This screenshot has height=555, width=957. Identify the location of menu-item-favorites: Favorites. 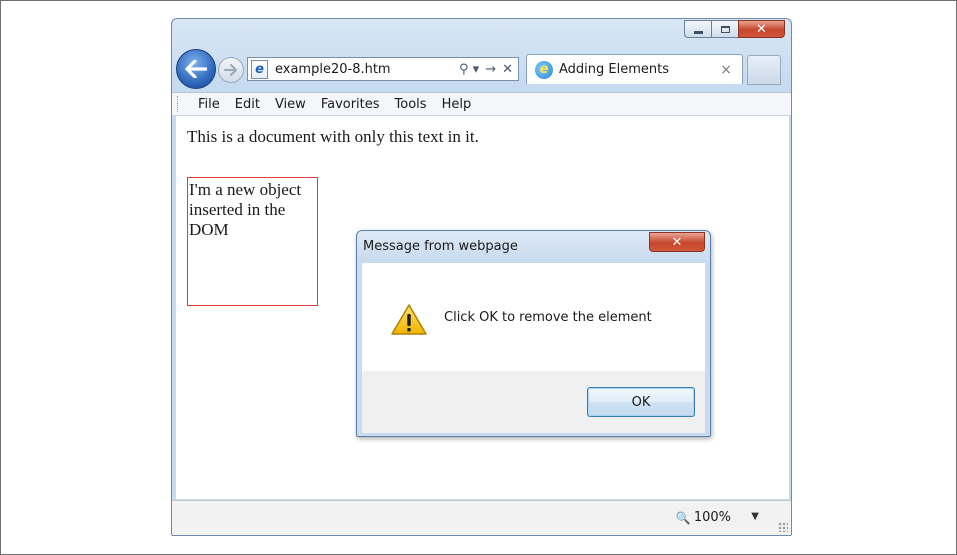
(350, 104).